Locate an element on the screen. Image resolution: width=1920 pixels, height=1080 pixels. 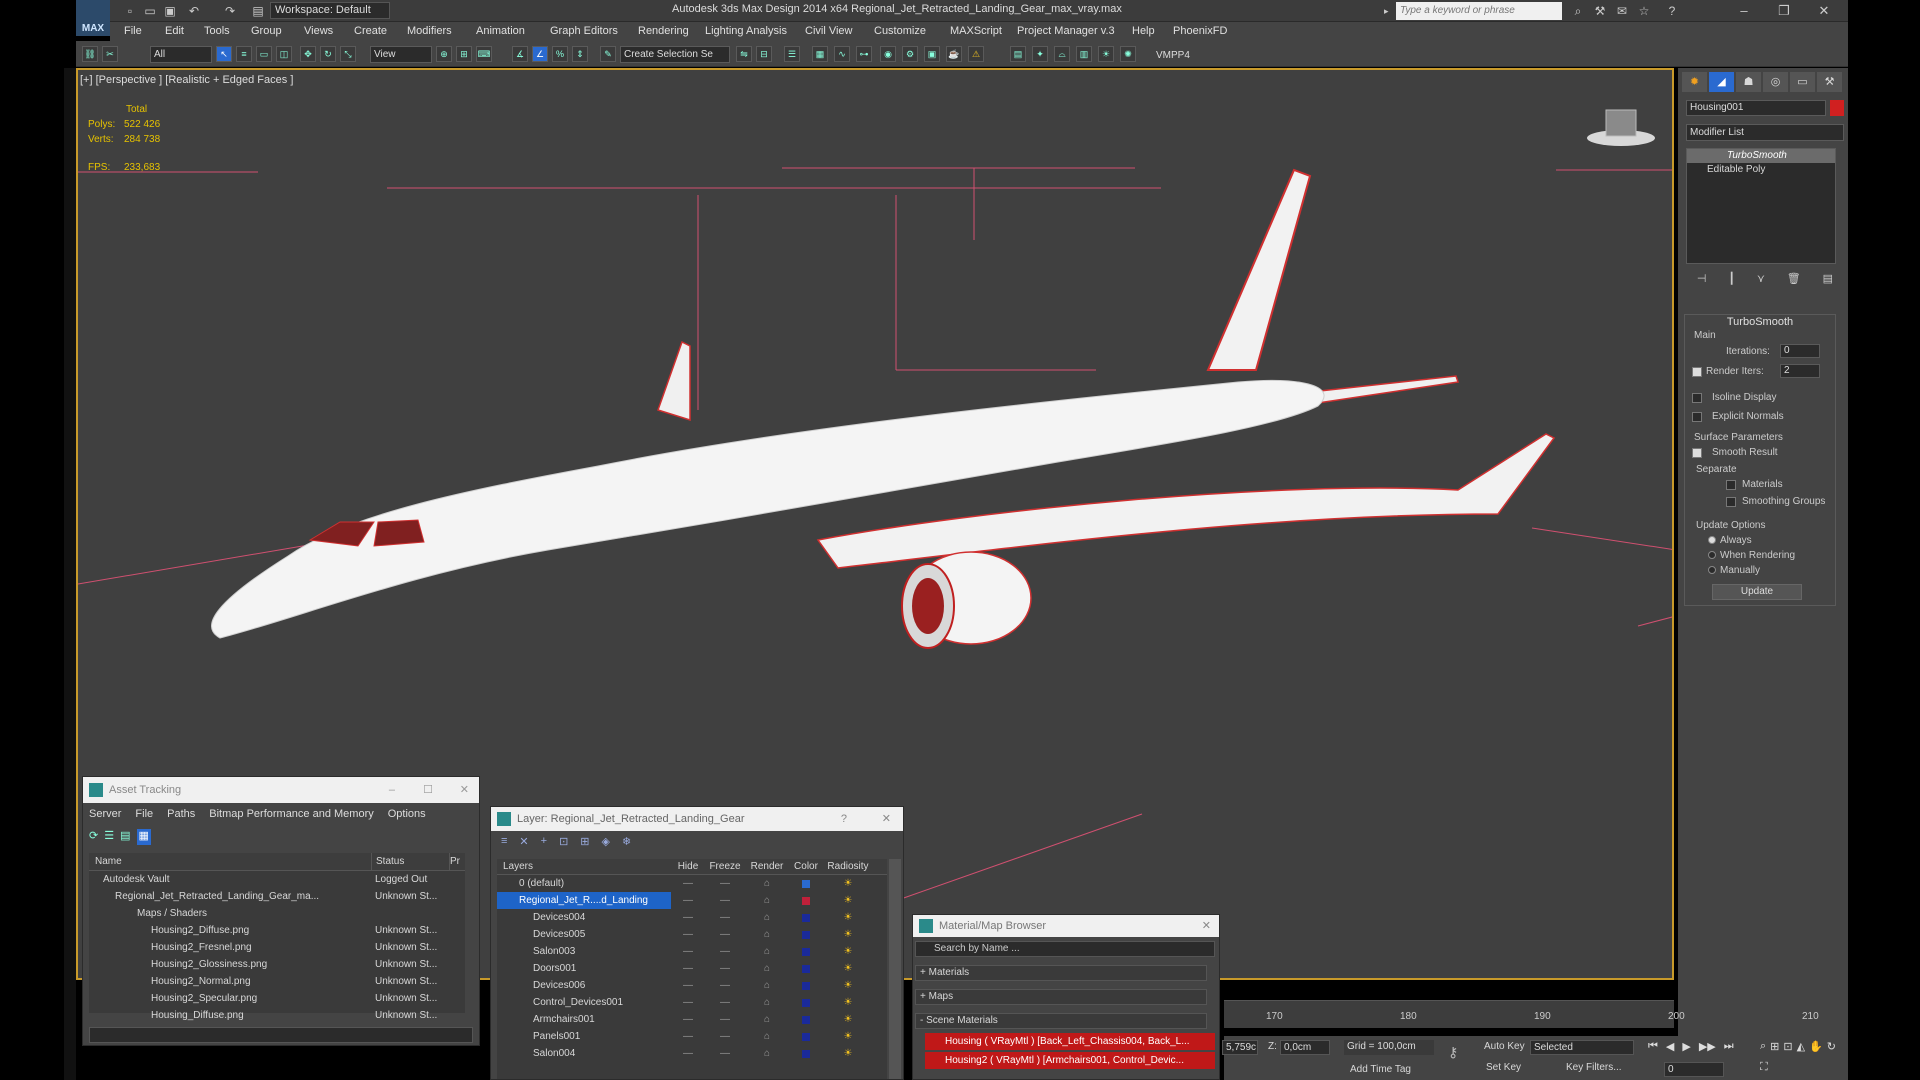
previous-frame-icon: ◀ is located at coordinates (1670, 1049).